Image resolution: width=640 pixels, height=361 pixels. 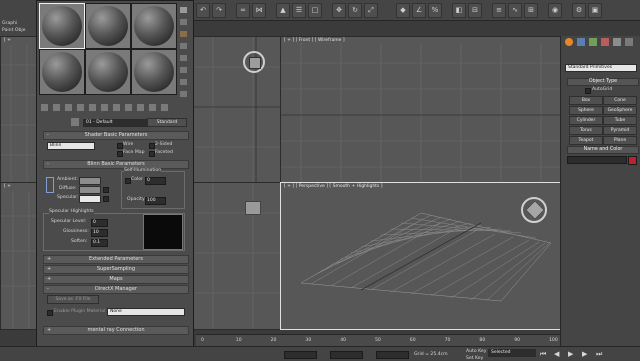 What do you see at coordinates (595, 10) in the screenshot?
I see `render-icon: ▣` at bounding box center [595, 10].